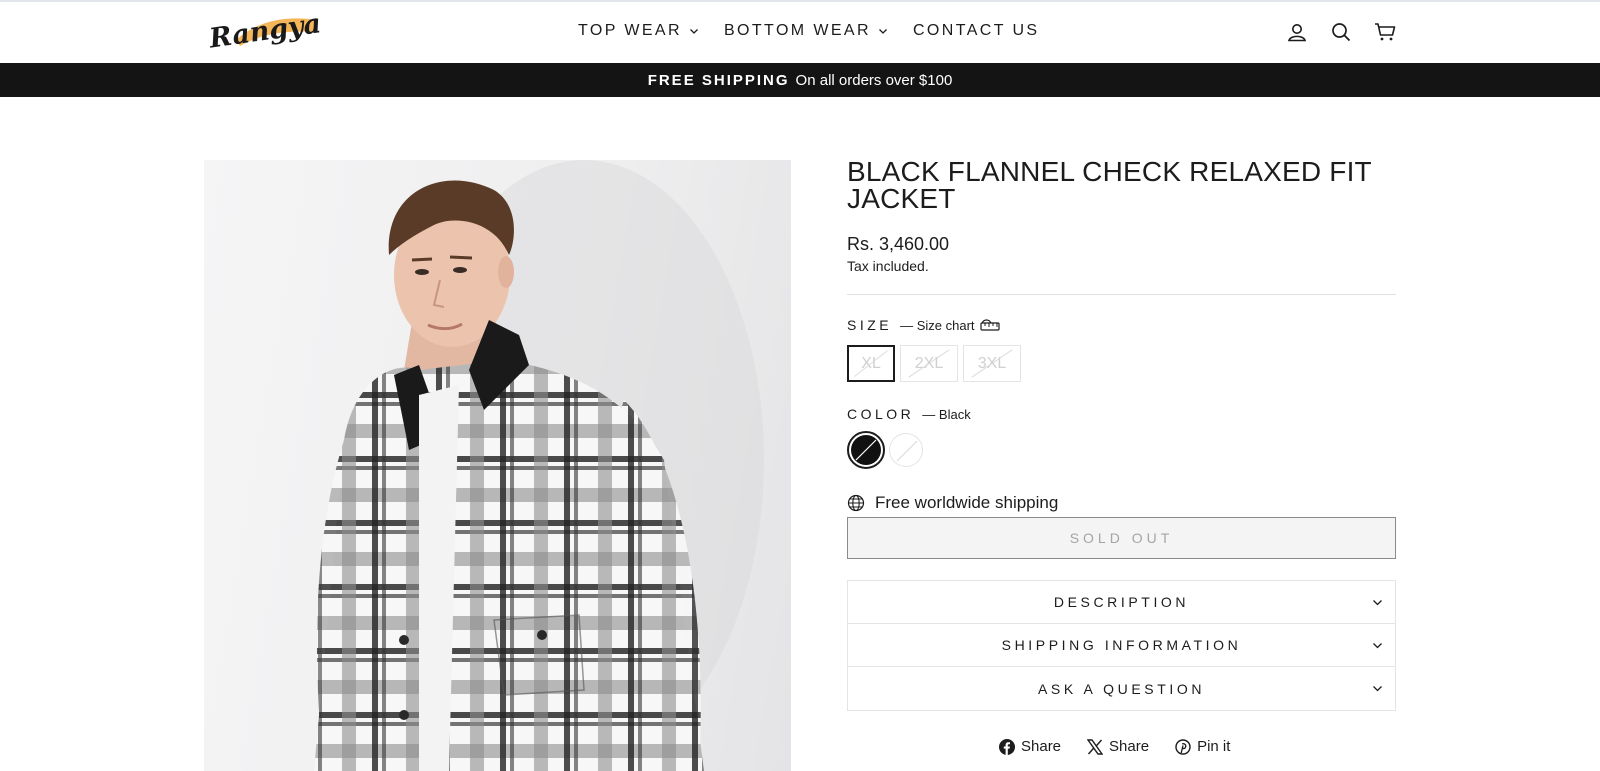 This screenshot has height=771, width=1600. What do you see at coordinates (881, 414) in the screenshot?
I see `color-label: COLOR` at bounding box center [881, 414].